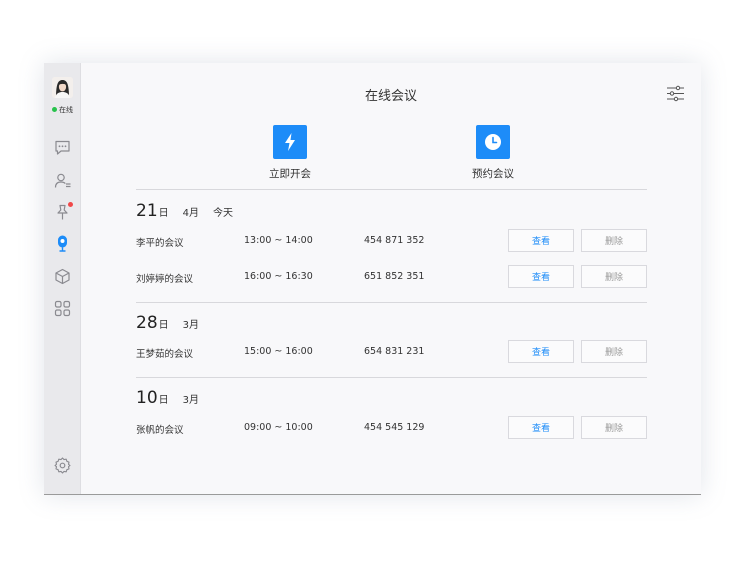  I want to click on schedule-meeting-button: 预约会议, so click(493, 153).